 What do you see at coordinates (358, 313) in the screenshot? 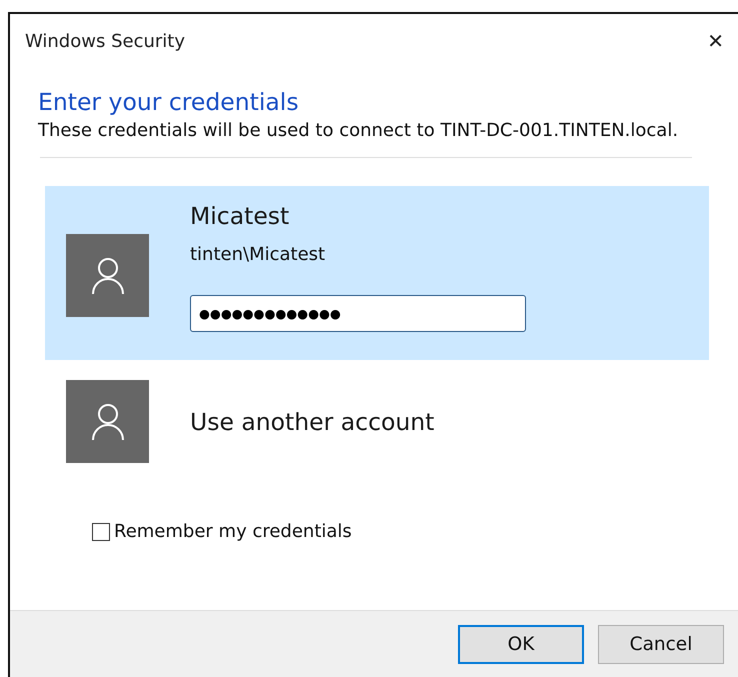
I see `password-field: ●●●●●●●●●●●●●` at bounding box center [358, 313].